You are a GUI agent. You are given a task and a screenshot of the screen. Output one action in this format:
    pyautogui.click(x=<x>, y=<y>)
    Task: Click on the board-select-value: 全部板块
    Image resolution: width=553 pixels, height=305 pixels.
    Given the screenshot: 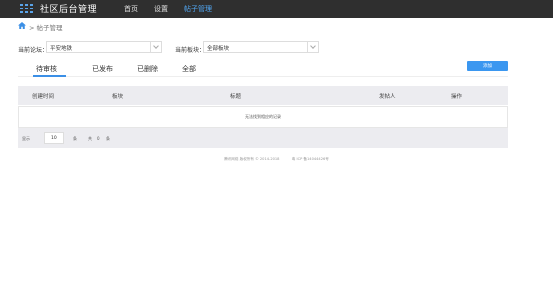 What is the action you would take?
    pyautogui.click(x=218, y=49)
    